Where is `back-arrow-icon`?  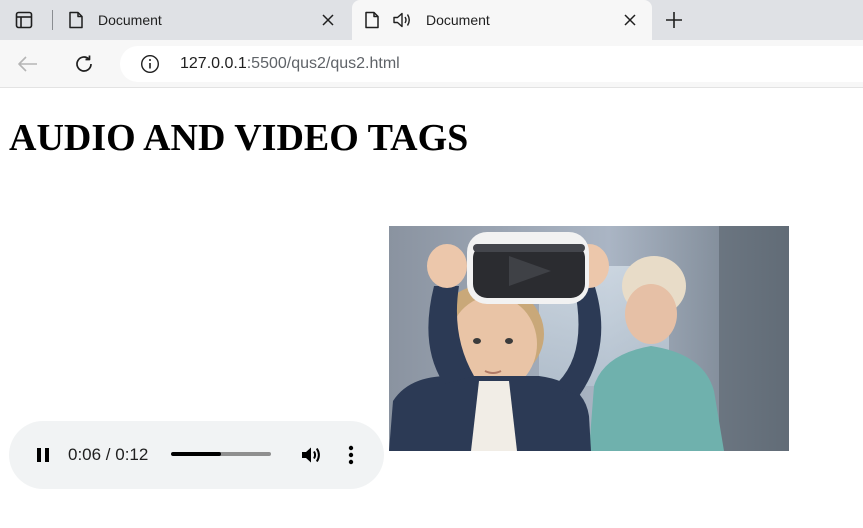
back-arrow-icon is located at coordinates (27, 64).